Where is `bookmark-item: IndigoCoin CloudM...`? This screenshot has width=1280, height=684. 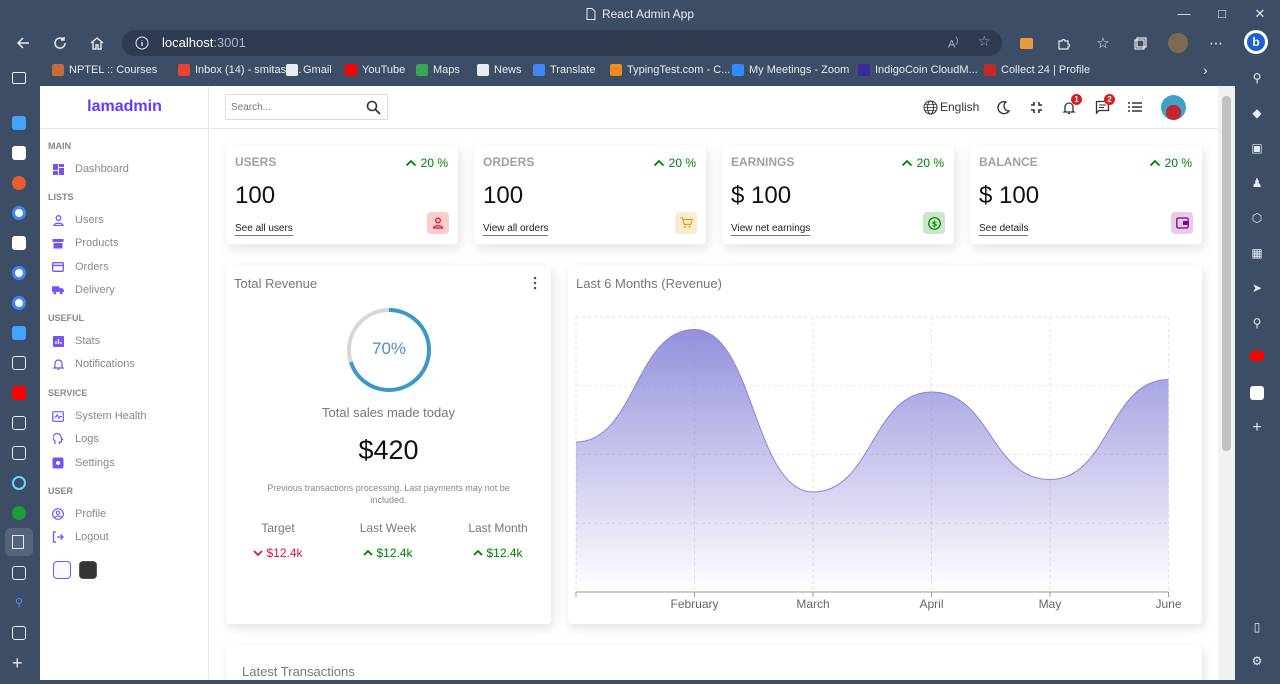 bookmark-item: IndigoCoin CloudM... is located at coordinates (918, 70).